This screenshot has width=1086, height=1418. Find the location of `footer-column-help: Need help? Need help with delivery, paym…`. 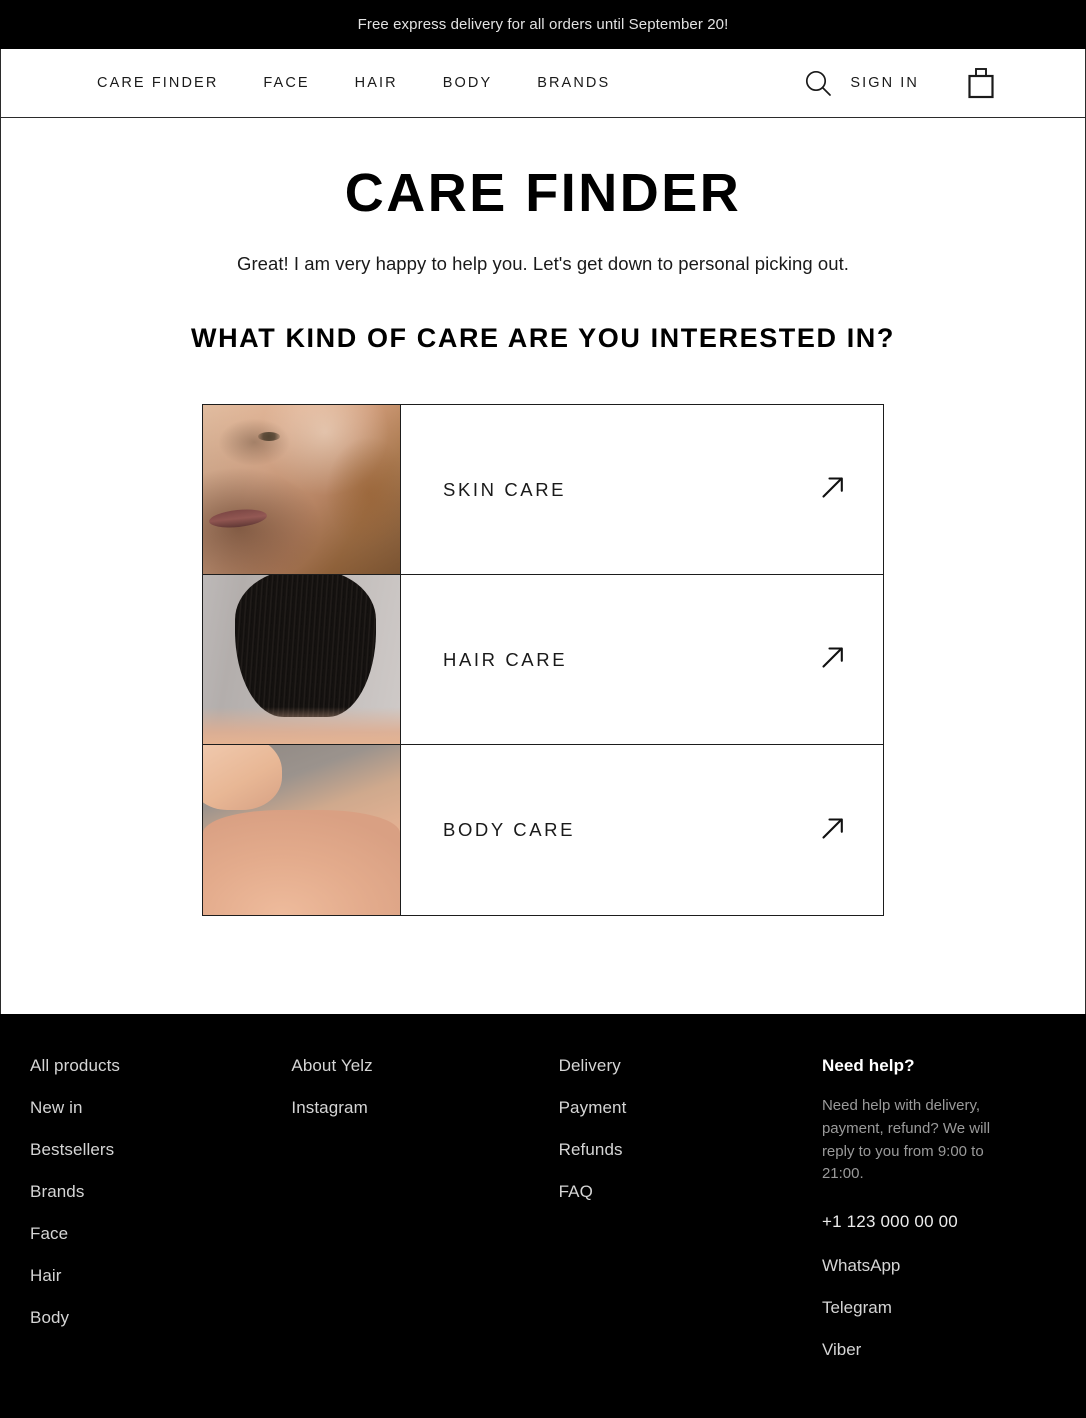

footer-column-help: Need help? Need help with delivery, paym… is located at coordinates (939, 1219).